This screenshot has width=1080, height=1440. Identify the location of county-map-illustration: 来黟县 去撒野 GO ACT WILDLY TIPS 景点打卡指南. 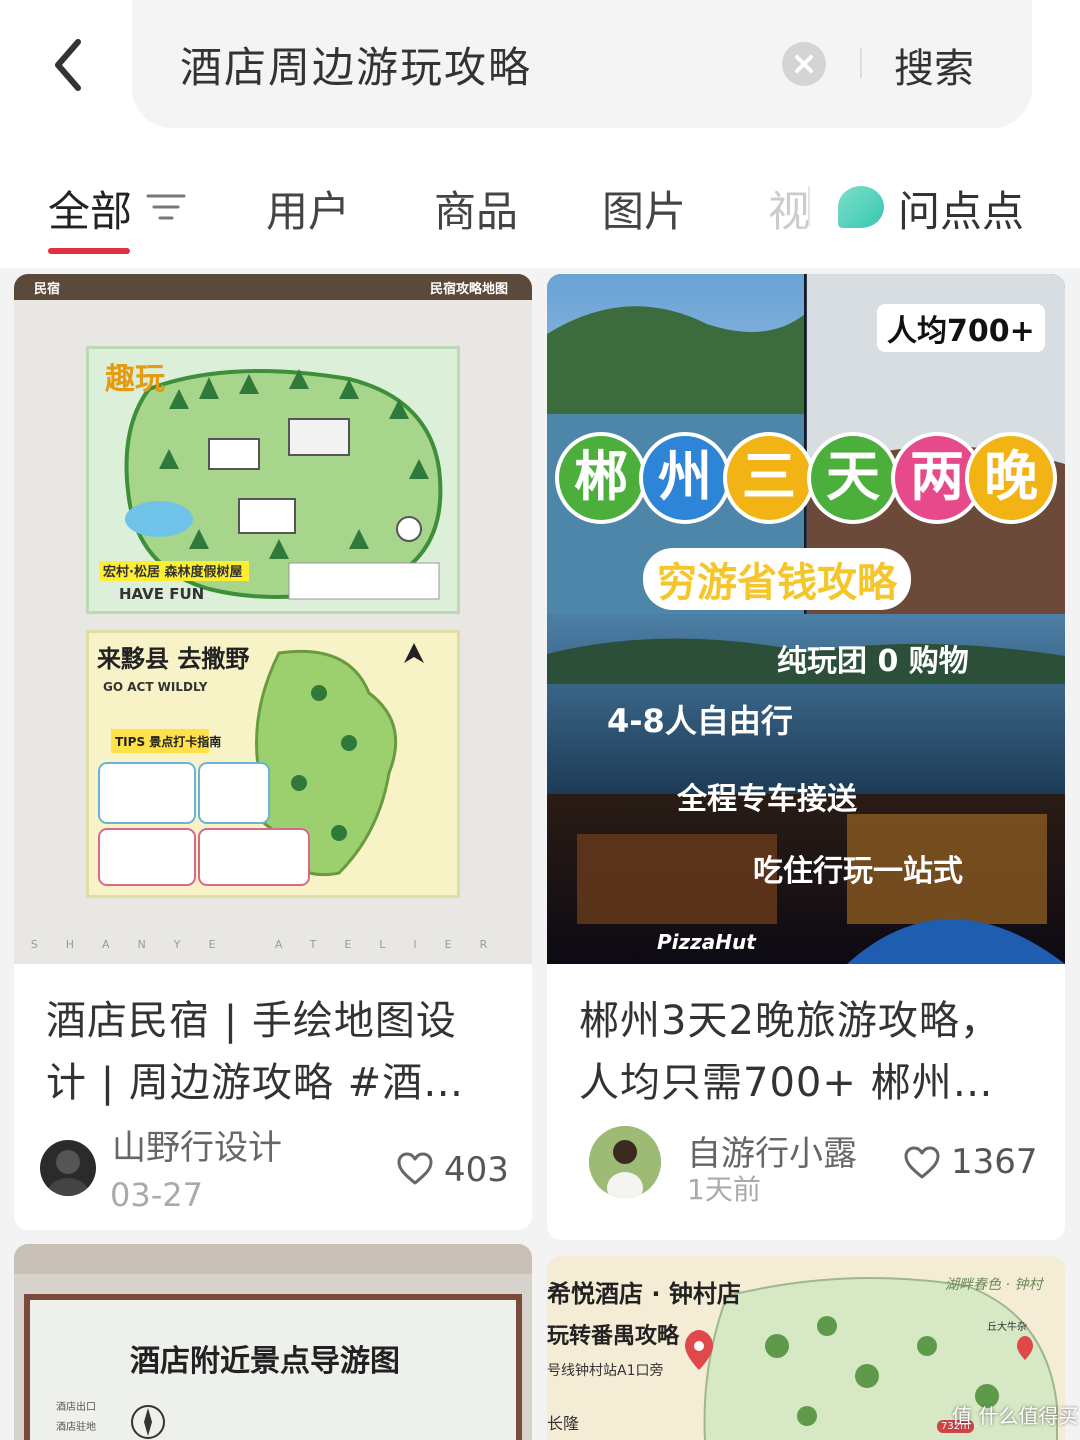
(260, 764).